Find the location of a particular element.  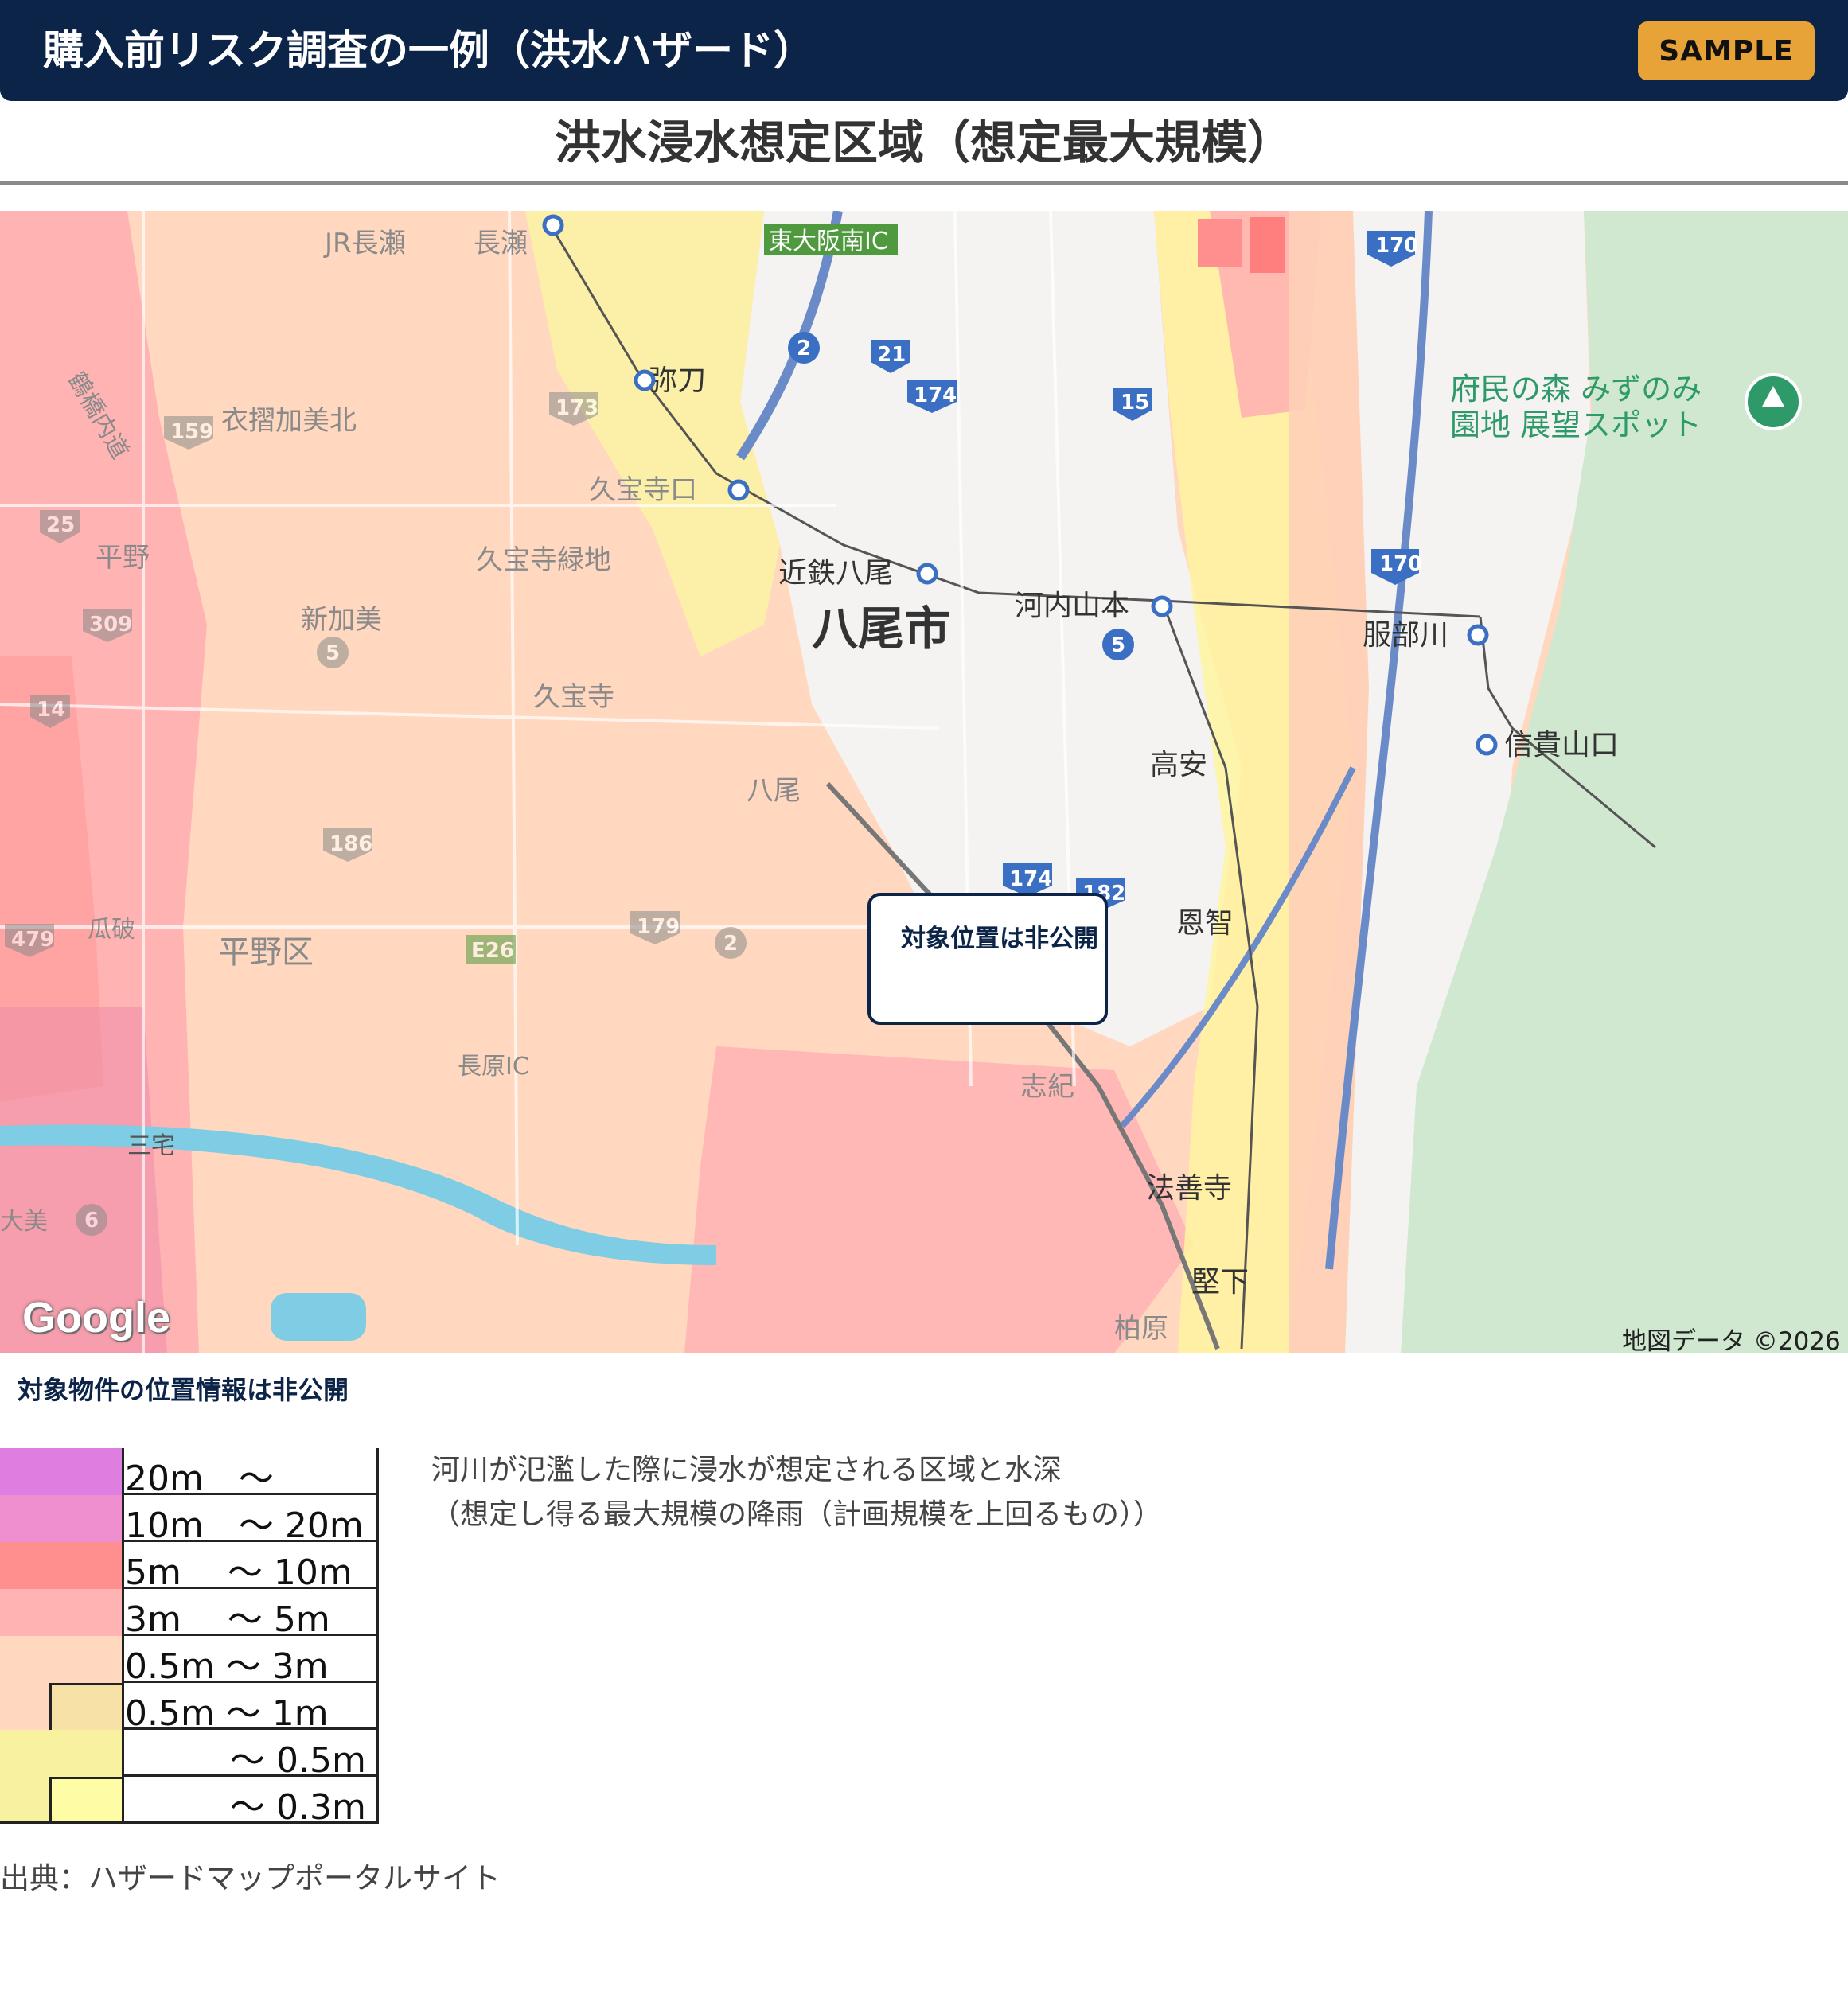

route-2-south: 2 is located at coordinates (731, 943).